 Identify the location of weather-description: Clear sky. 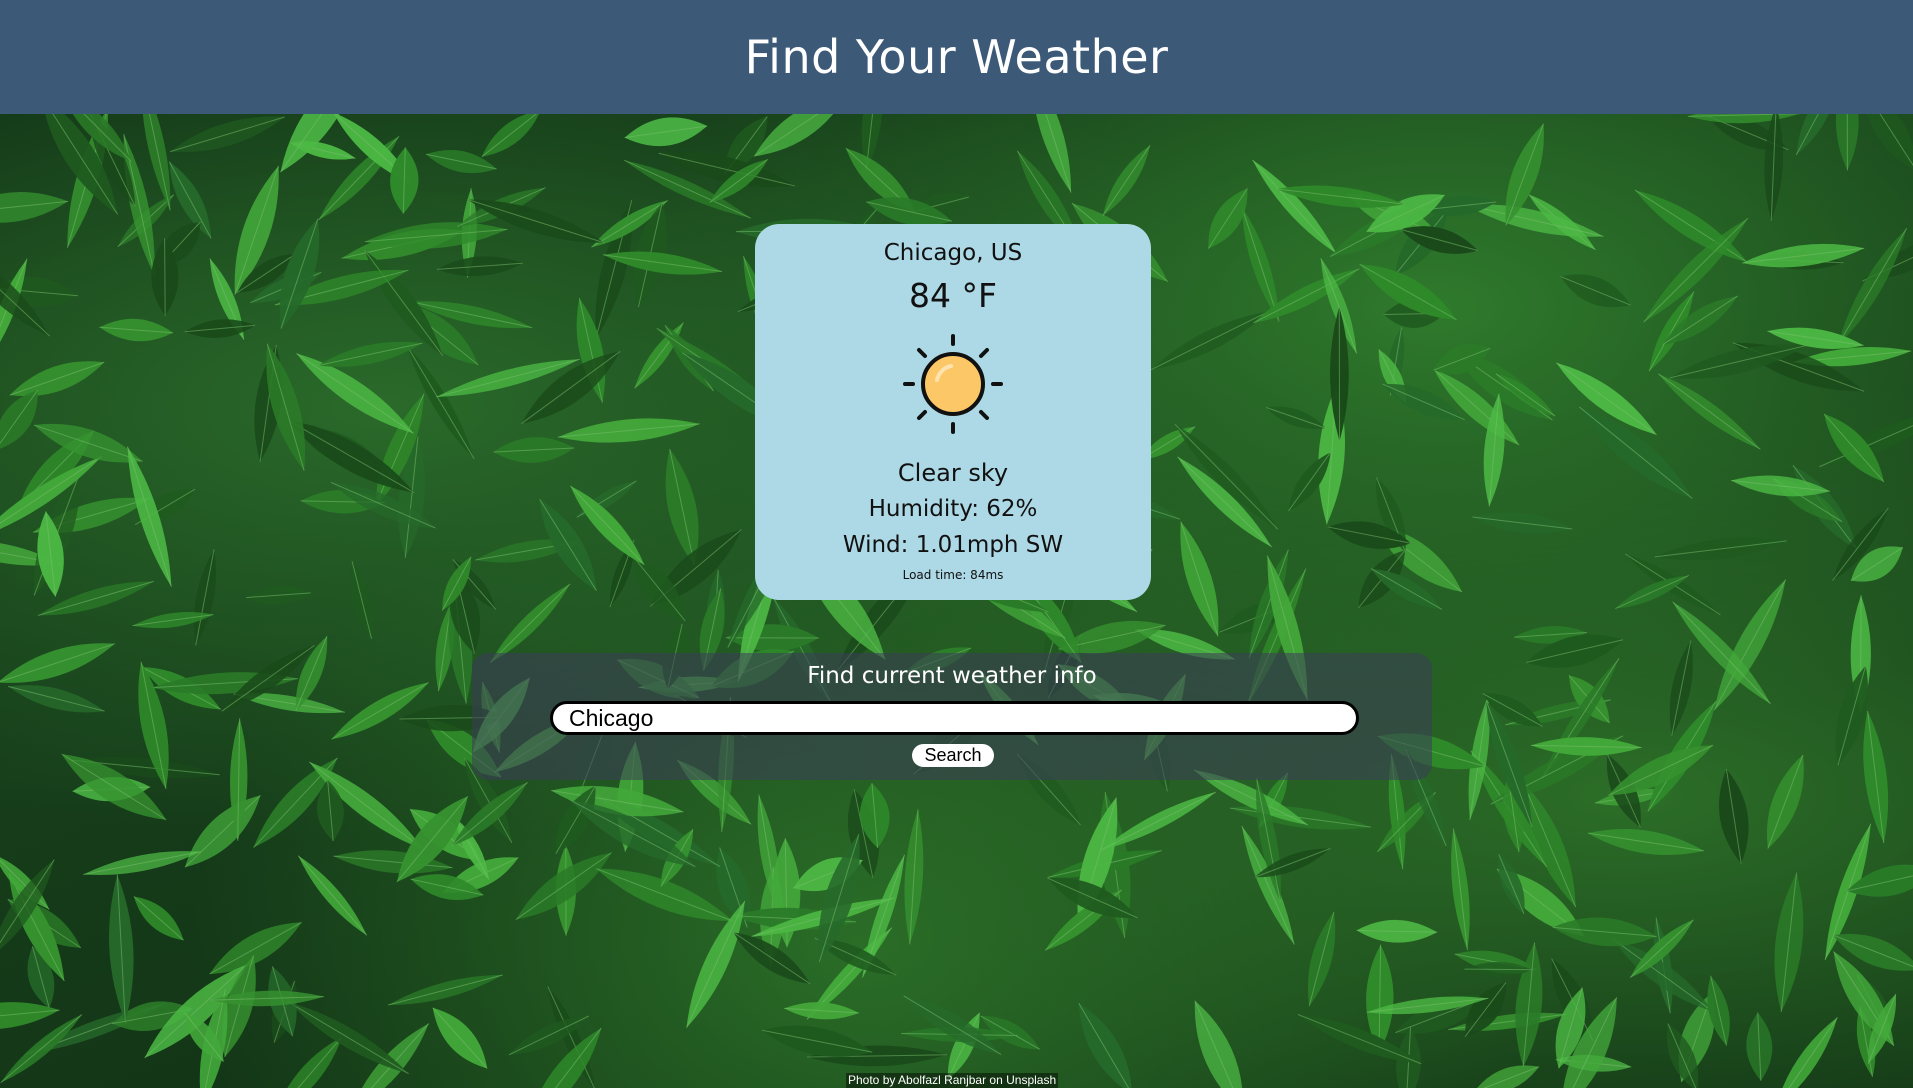
(953, 473).